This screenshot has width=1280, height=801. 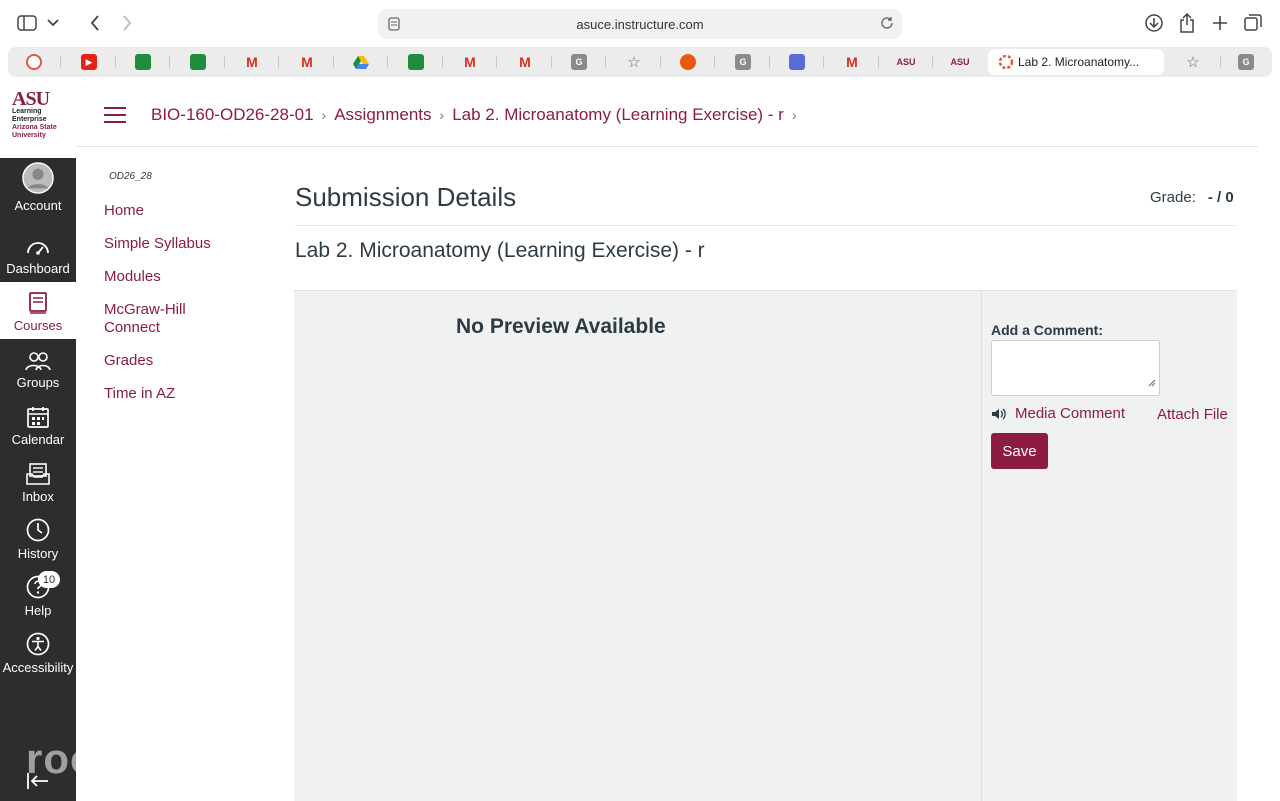 What do you see at coordinates (382, 115) in the screenshot?
I see `breadcrumb-assignments: Assignments` at bounding box center [382, 115].